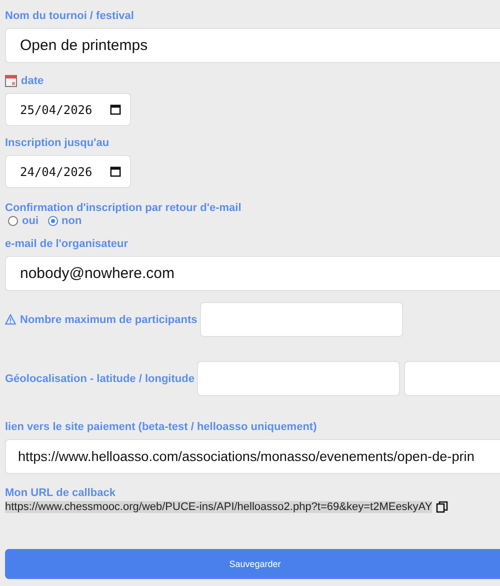 The image size is (500, 586). What do you see at coordinates (252, 564) in the screenshot?
I see `save-button: Sauvegarder` at bounding box center [252, 564].